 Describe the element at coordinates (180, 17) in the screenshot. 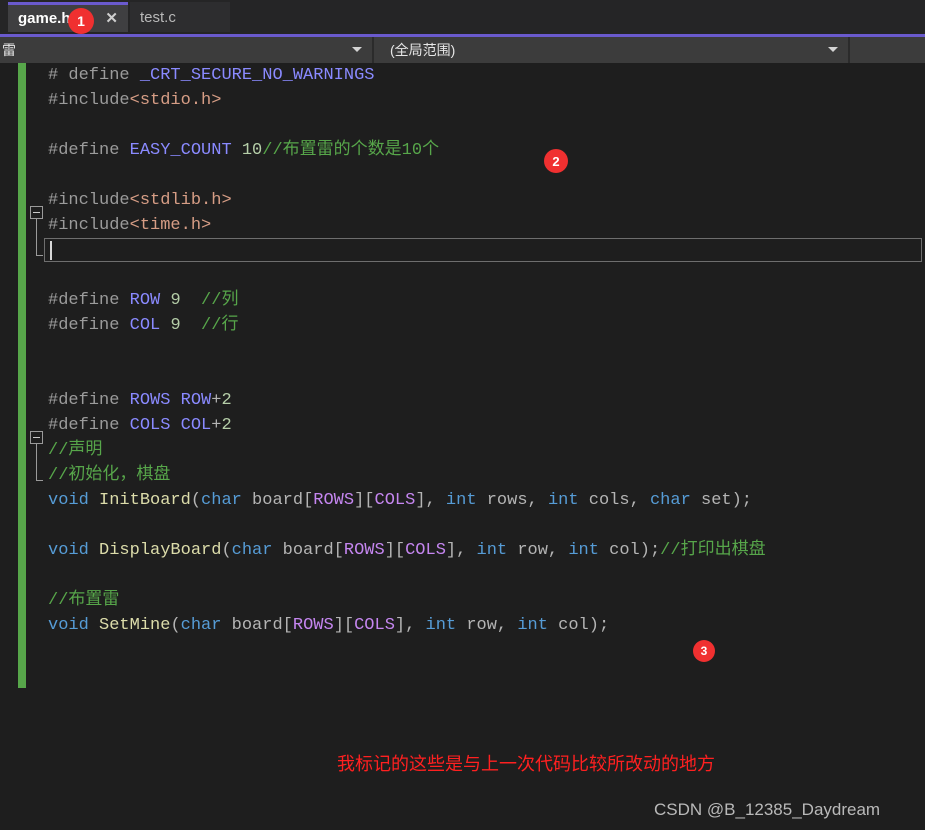

I see `tab-test-c: test.c` at that location.